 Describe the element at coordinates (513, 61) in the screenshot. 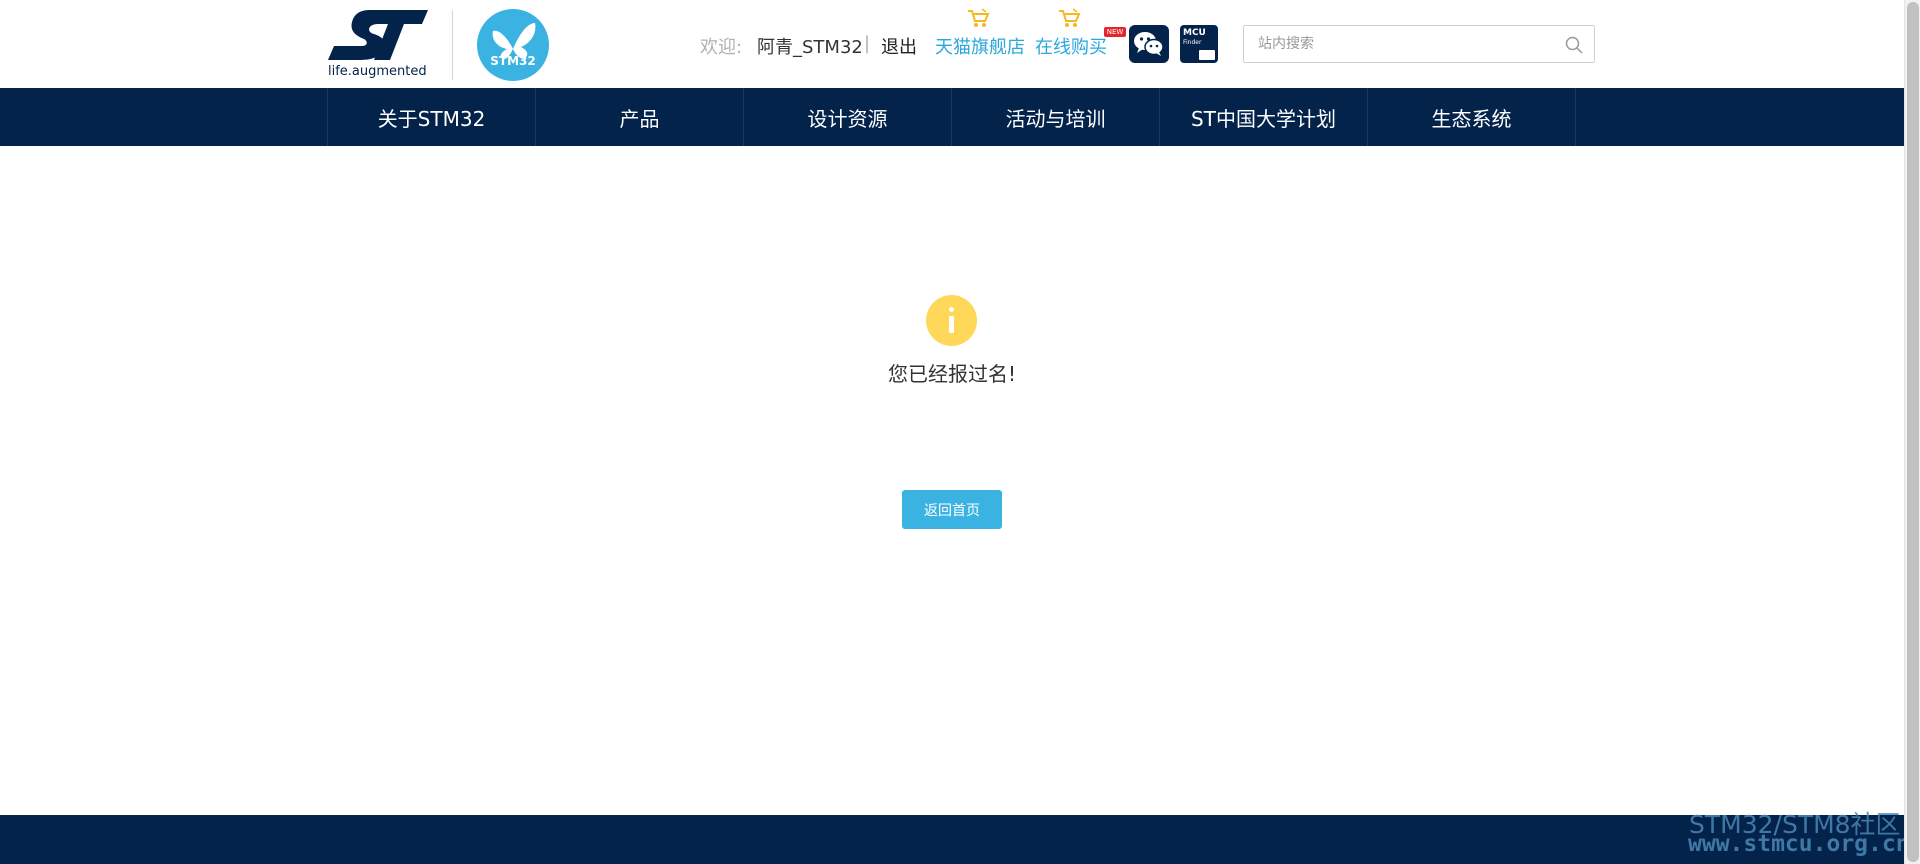

I see `stm32-logo-text: STM32` at that location.